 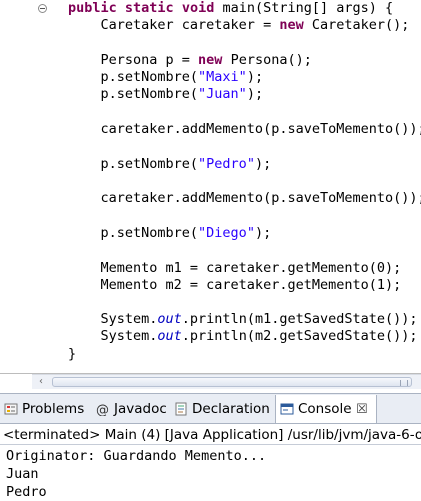 I want to click on declaration-icon, so click(x=181, y=409).